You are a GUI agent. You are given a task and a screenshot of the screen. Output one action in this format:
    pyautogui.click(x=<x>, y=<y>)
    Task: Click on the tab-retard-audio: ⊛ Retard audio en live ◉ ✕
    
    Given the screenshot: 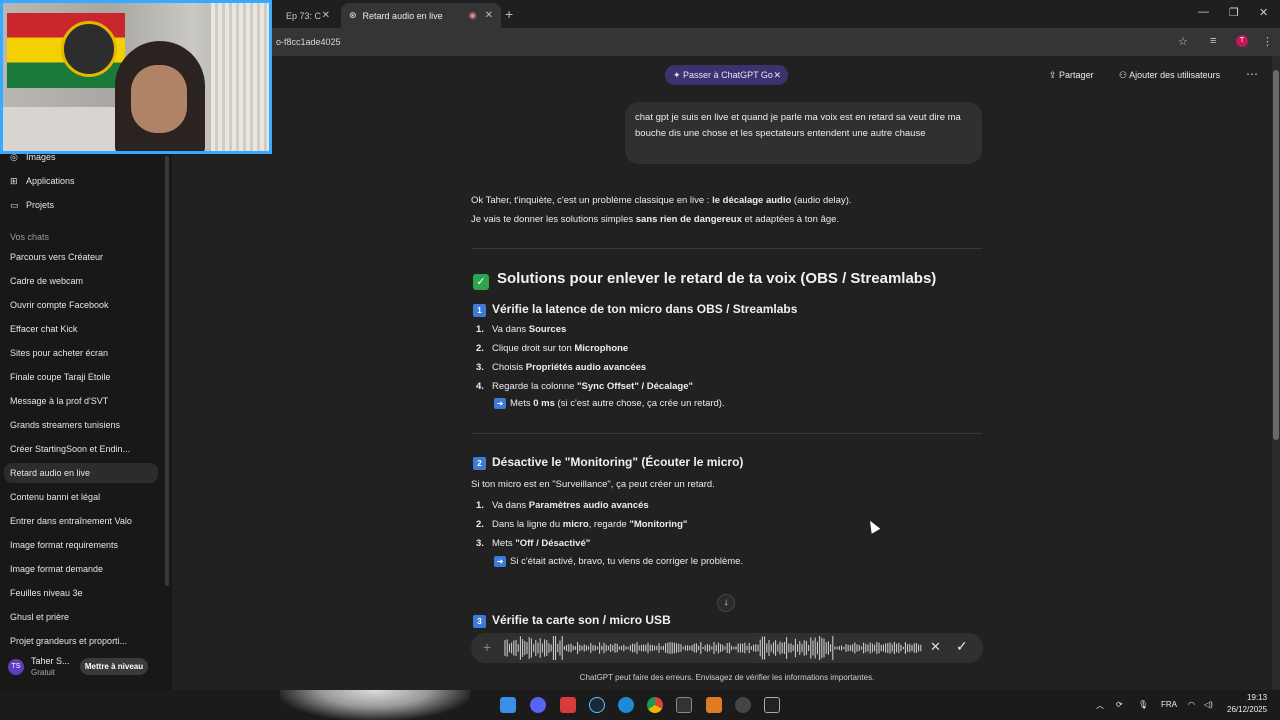 What is the action you would take?
    pyautogui.click(x=421, y=15)
    